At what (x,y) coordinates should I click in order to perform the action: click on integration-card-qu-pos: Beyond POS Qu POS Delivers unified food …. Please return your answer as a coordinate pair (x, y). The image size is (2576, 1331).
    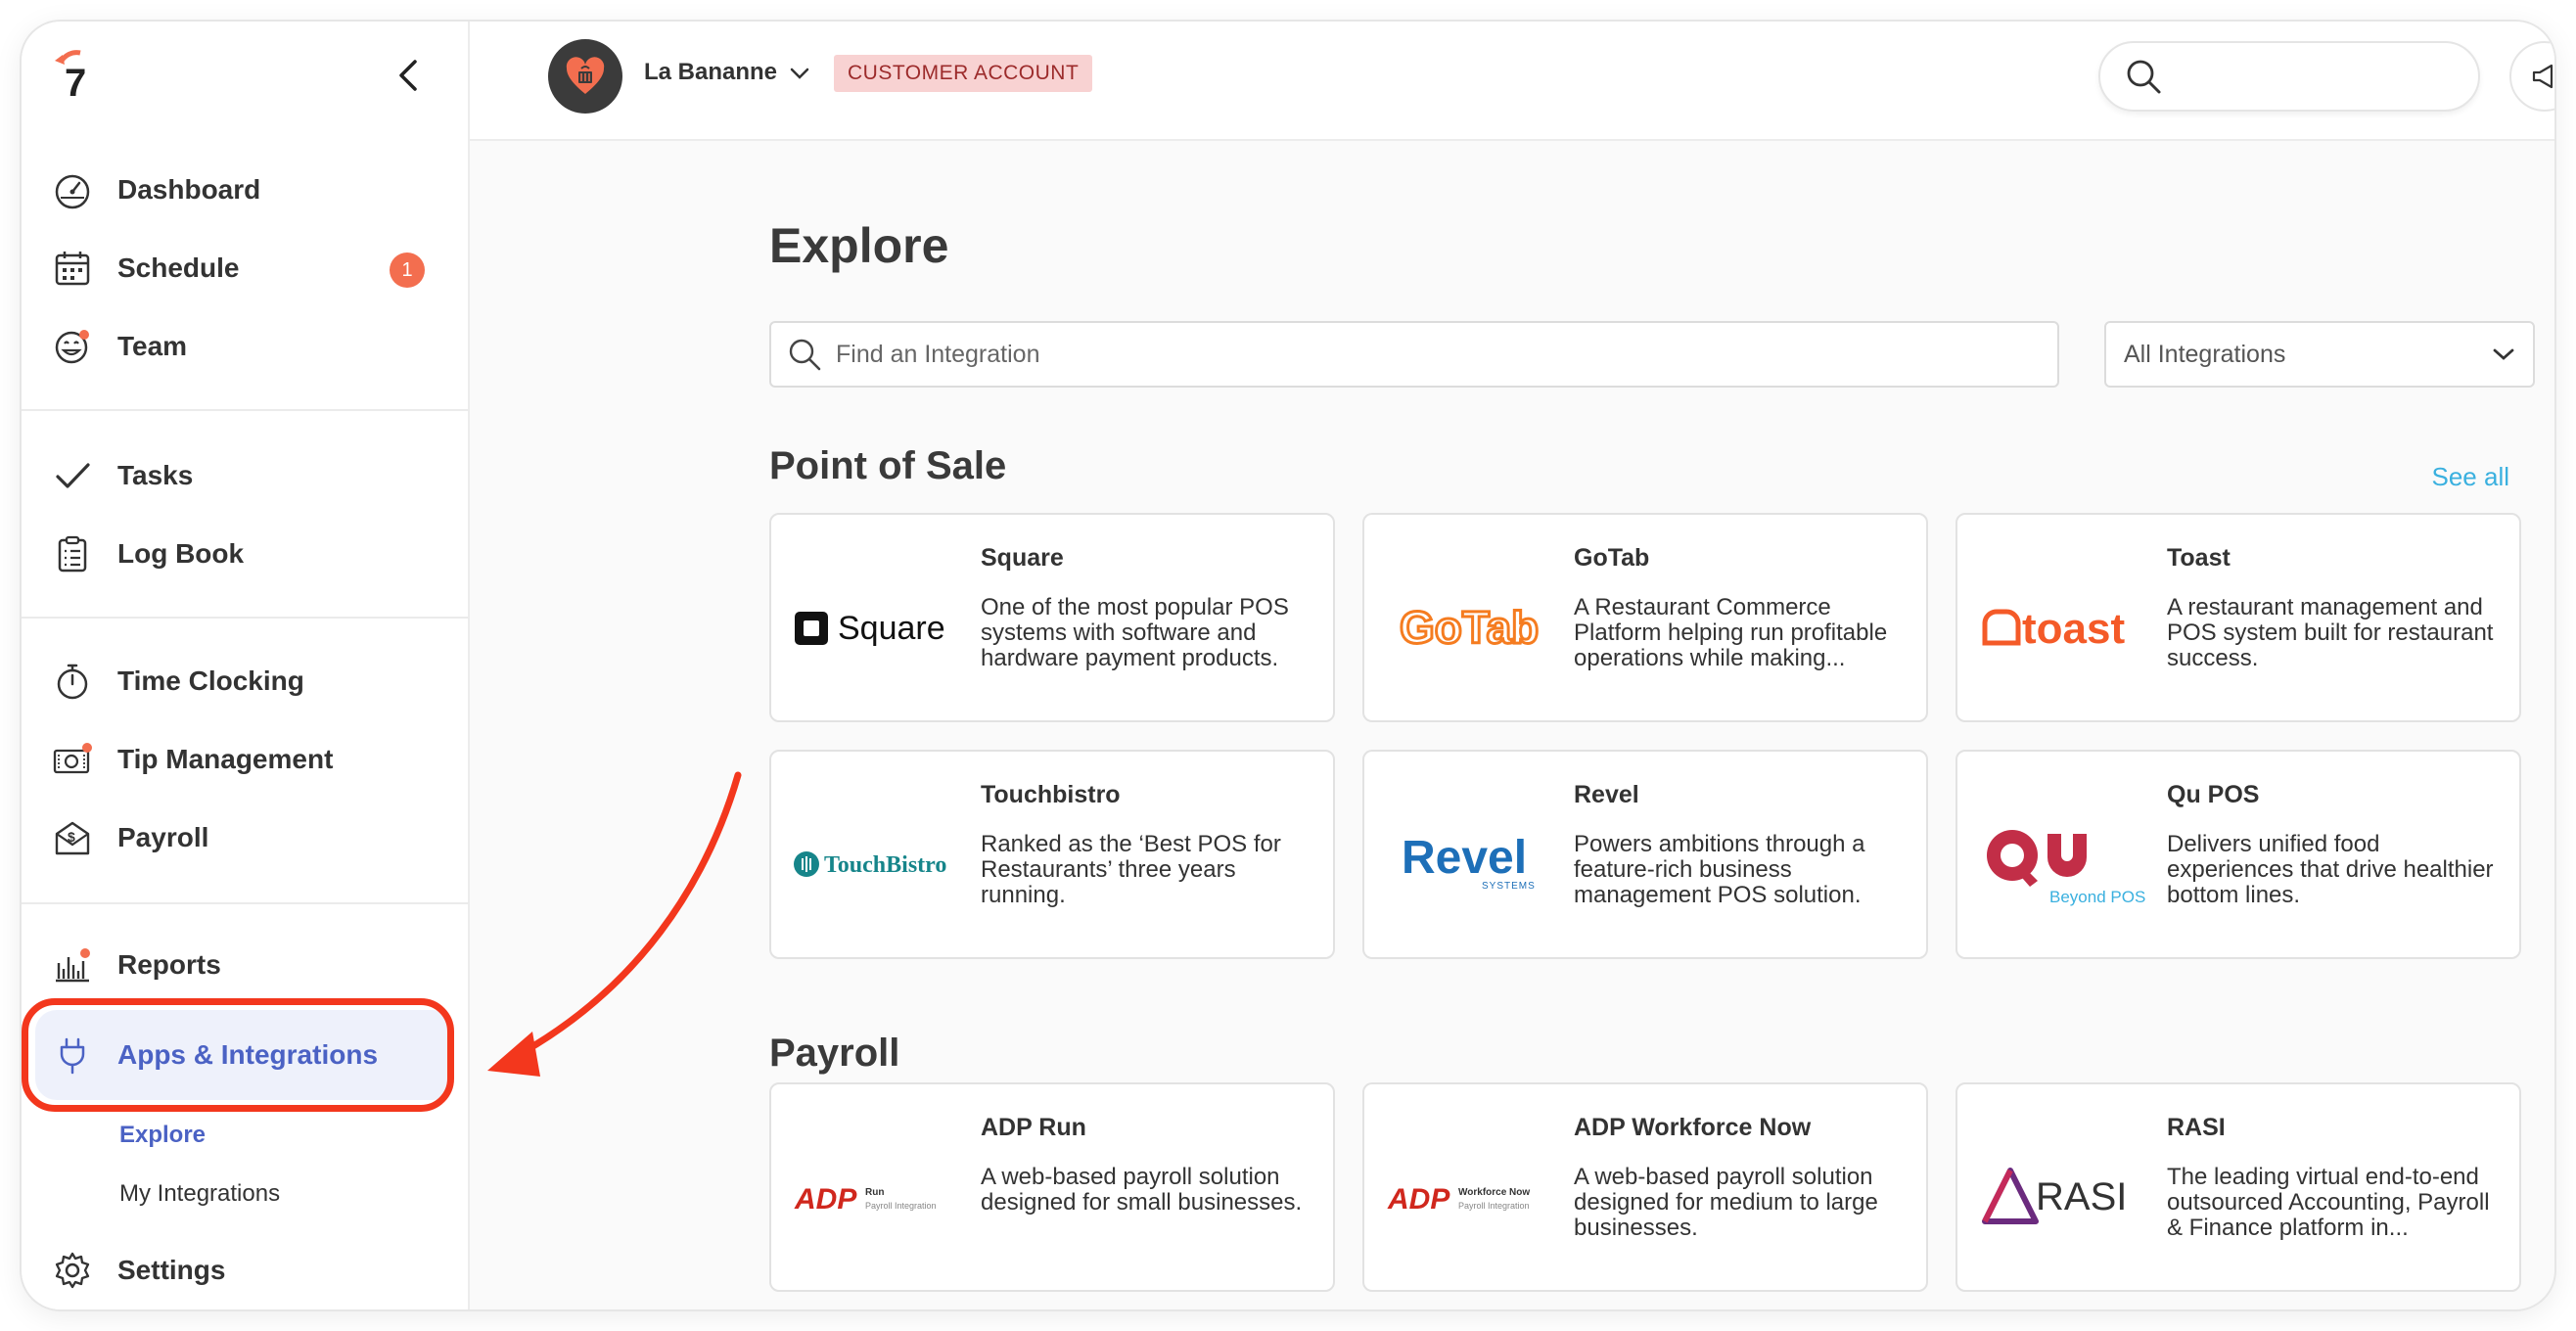
    Looking at the image, I should click on (2238, 854).